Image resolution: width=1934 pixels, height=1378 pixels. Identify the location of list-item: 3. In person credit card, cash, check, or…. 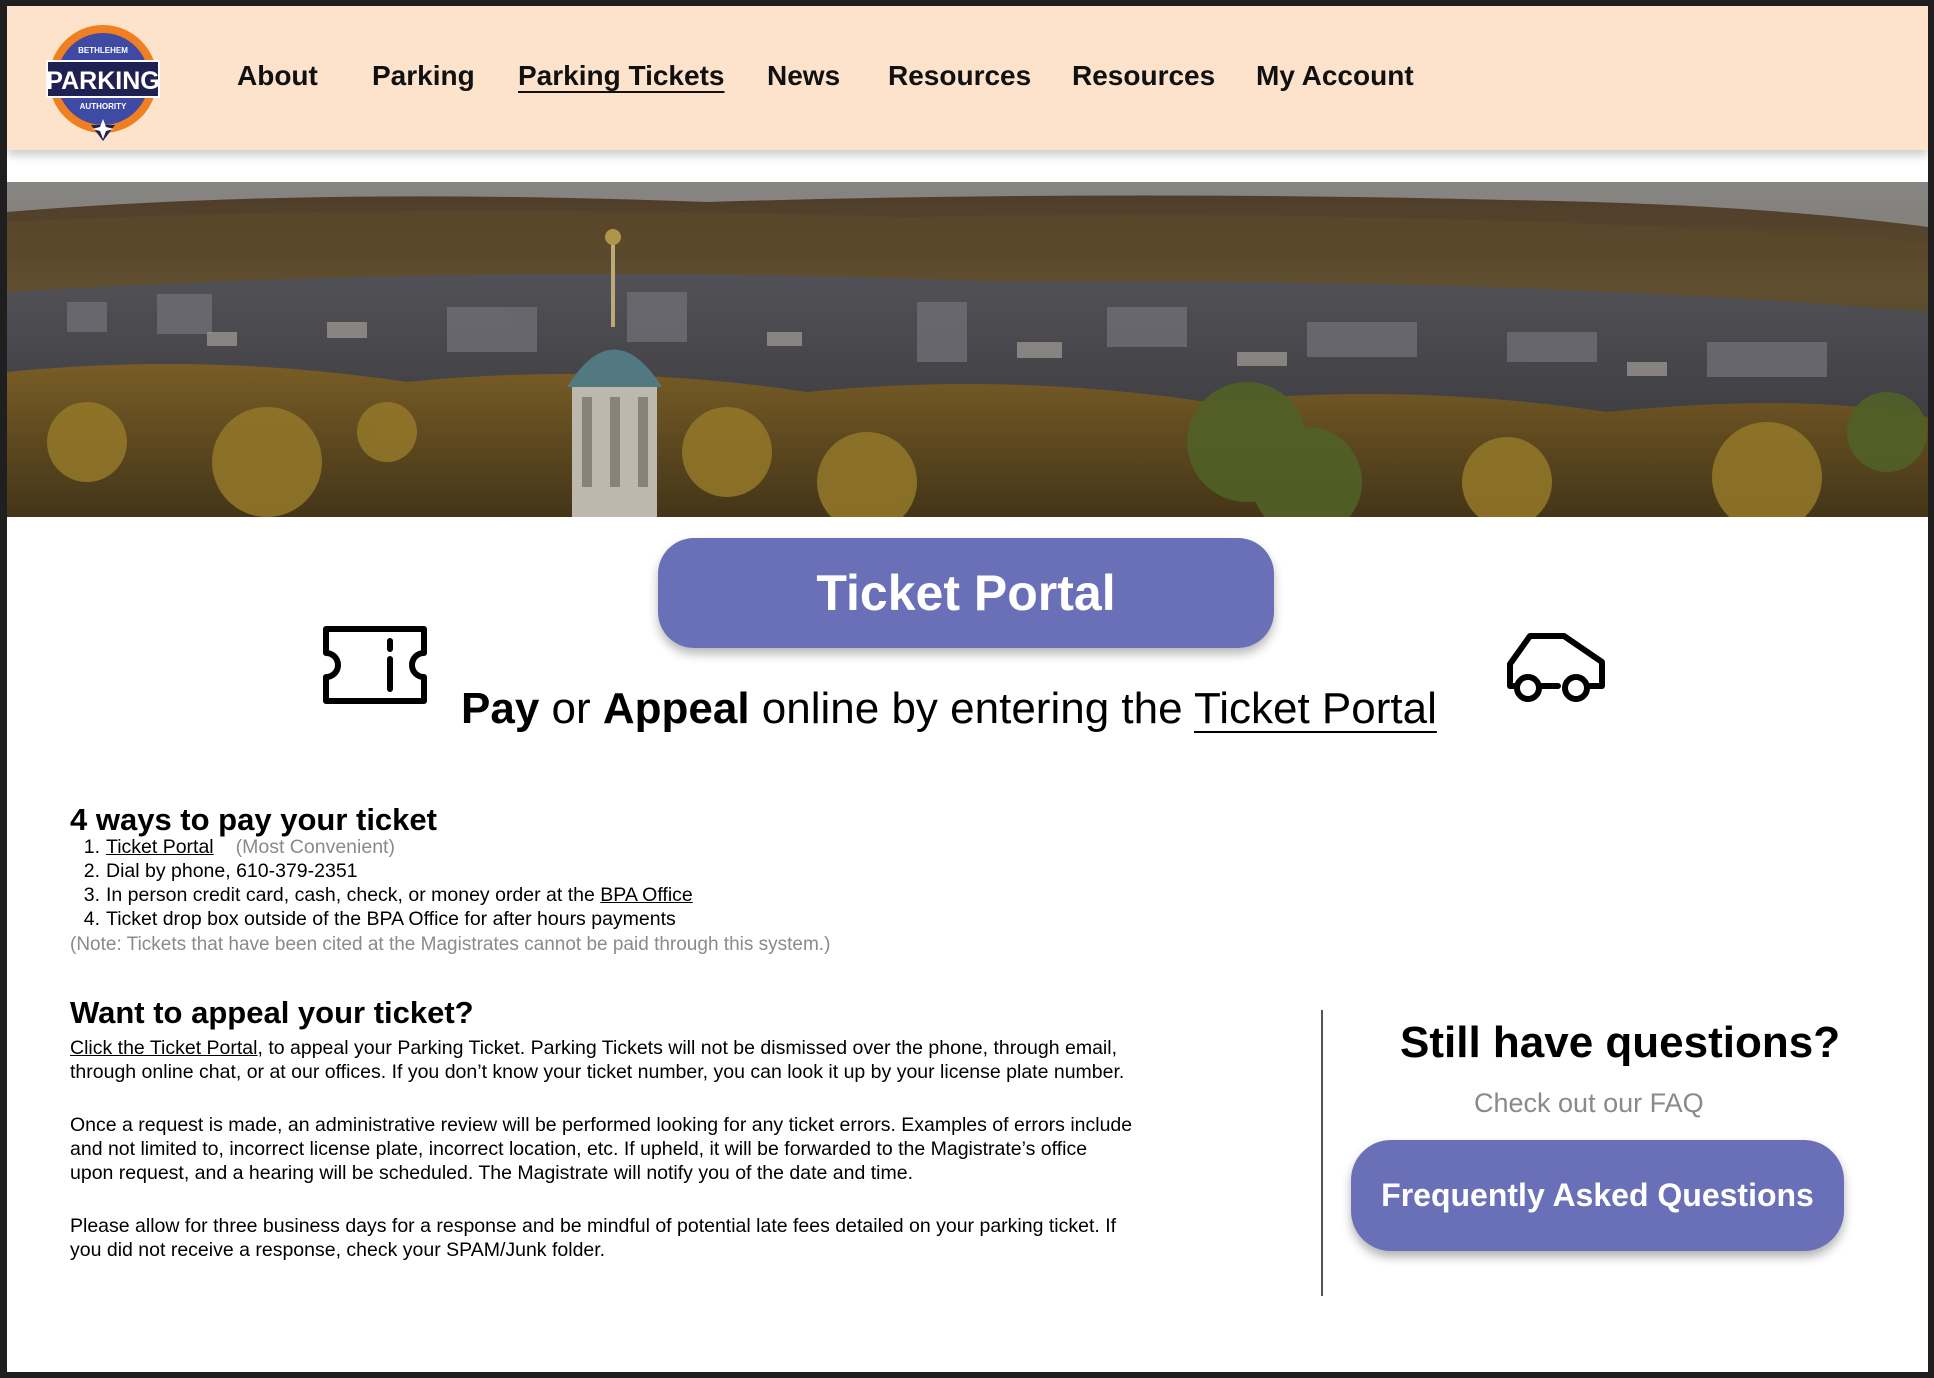
(388, 895).